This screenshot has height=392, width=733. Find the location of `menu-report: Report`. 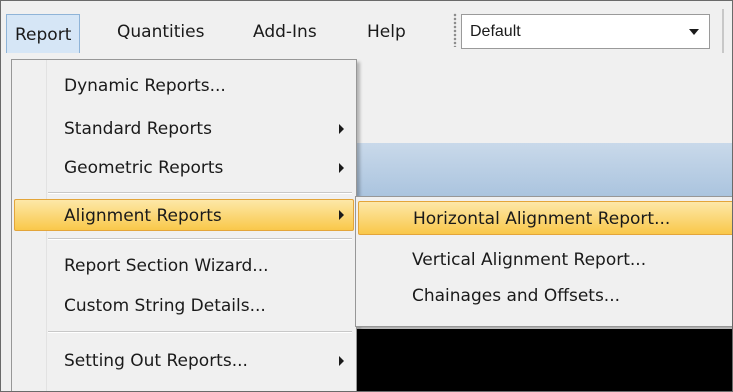

menu-report: Report is located at coordinates (43, 33).